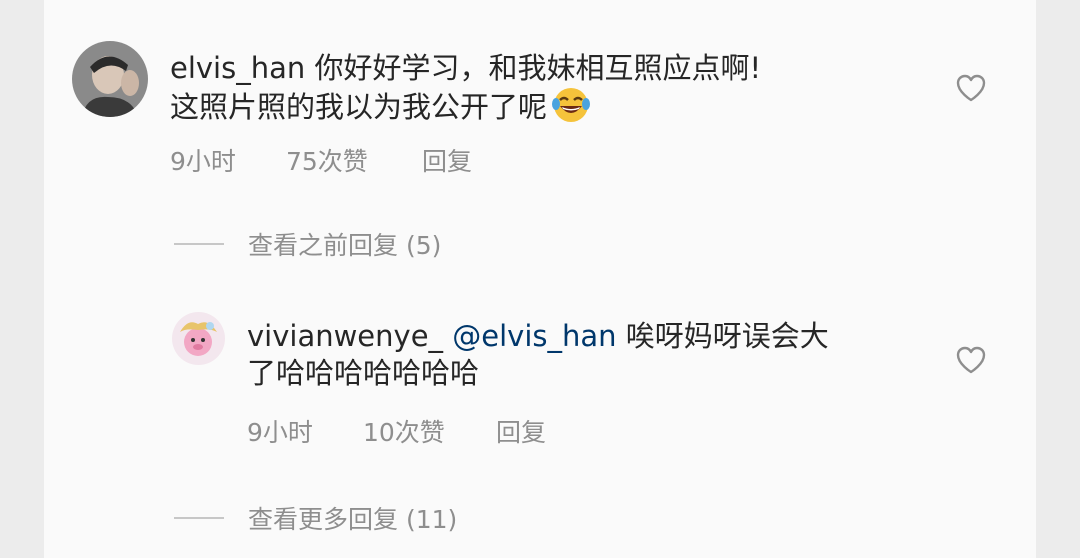 This screenshot has height=558, width=1080. What do you see at coordinates (344, 244) in the screenshot?
I see `view-previous-replies-label: 查看之前回复 (5)` at bounding box center [344, 244].